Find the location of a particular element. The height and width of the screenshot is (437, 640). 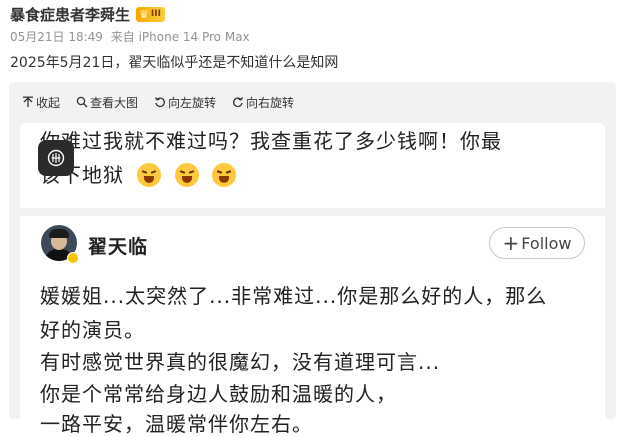

magnifier-icon is located at coordinates (82, 102).